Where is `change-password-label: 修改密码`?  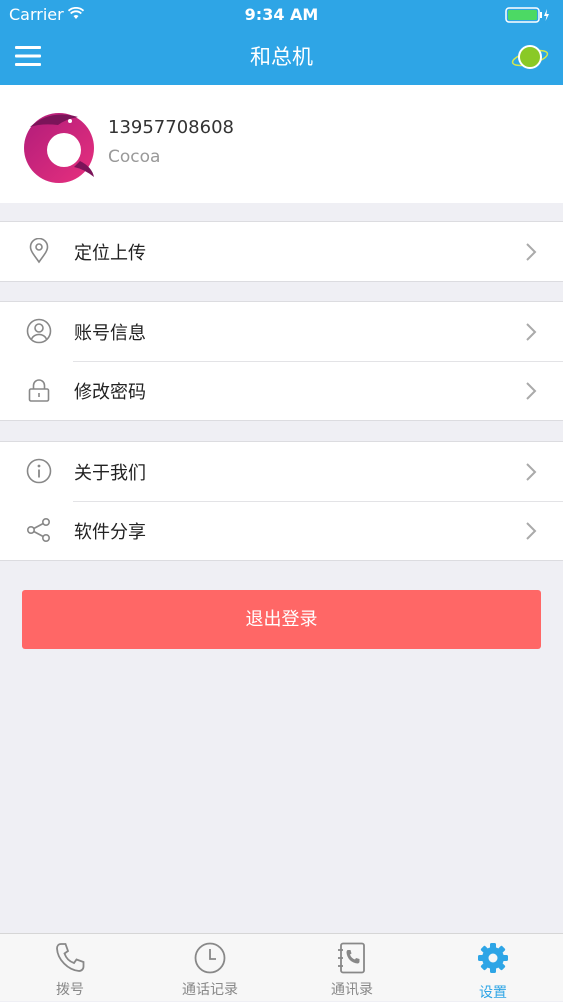 change-password-label: 修改密码 is located at coordinates (110, 392).